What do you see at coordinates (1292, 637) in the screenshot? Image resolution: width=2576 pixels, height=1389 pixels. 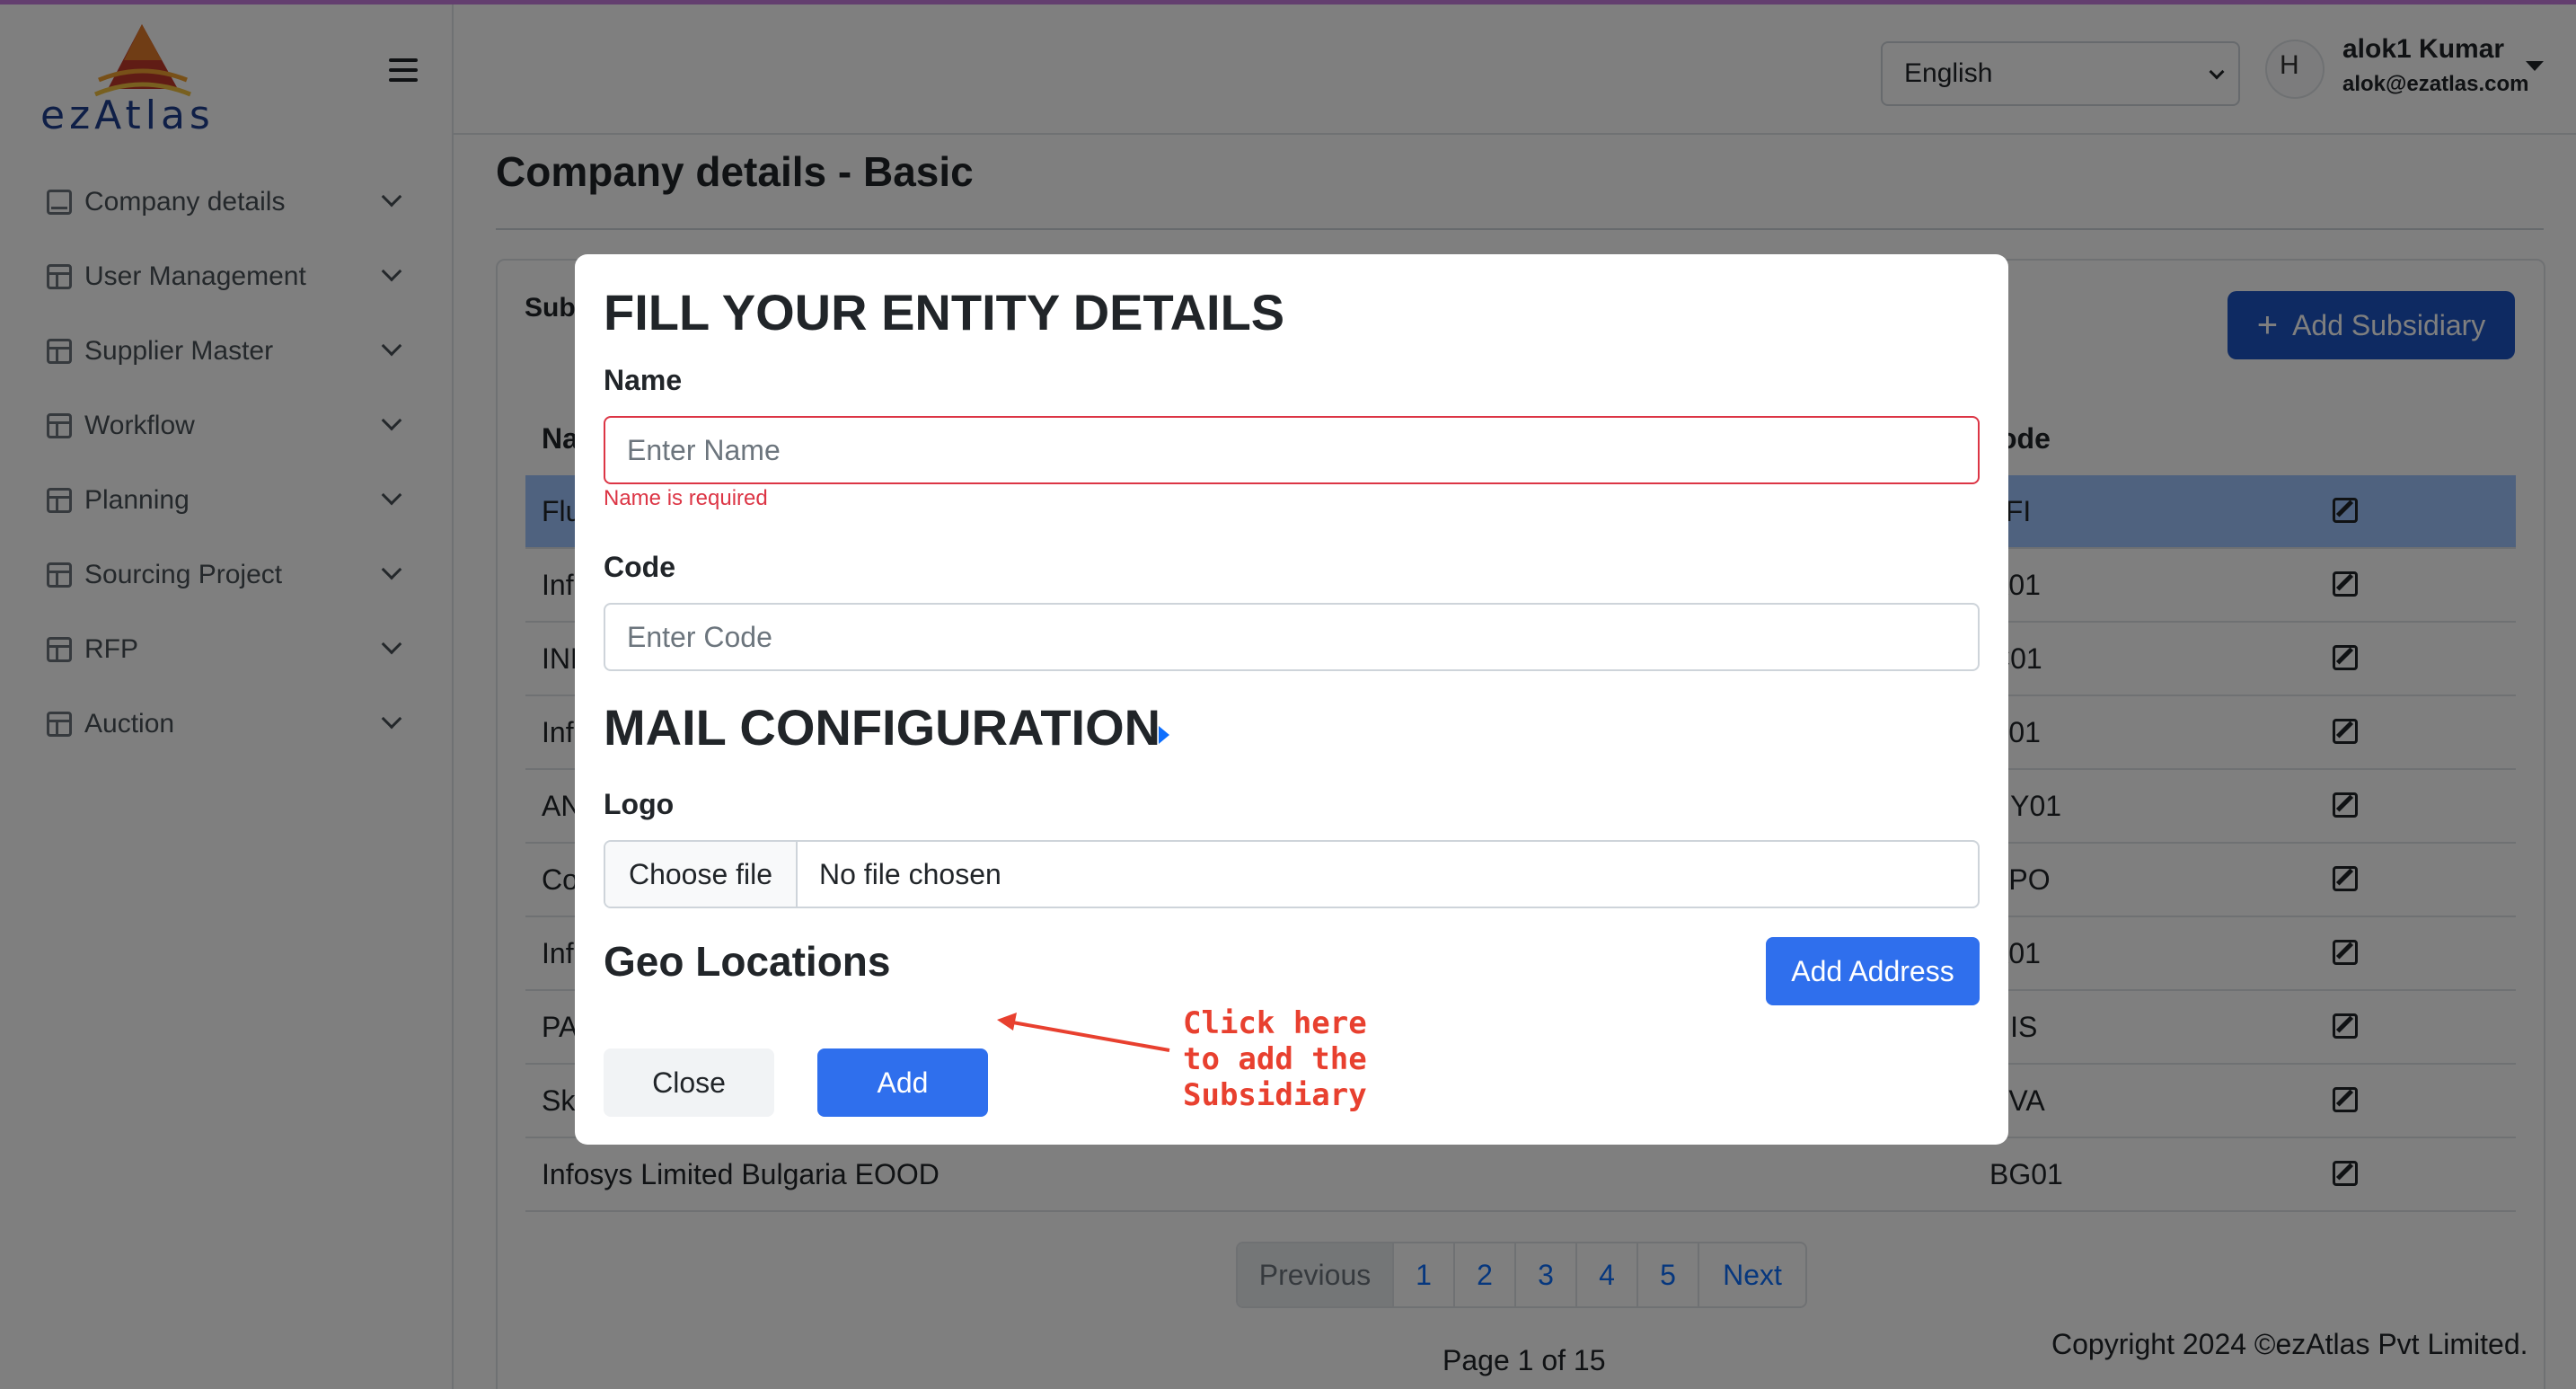 I see `code-input: Enter Code` at bounding box center [1292, 637].